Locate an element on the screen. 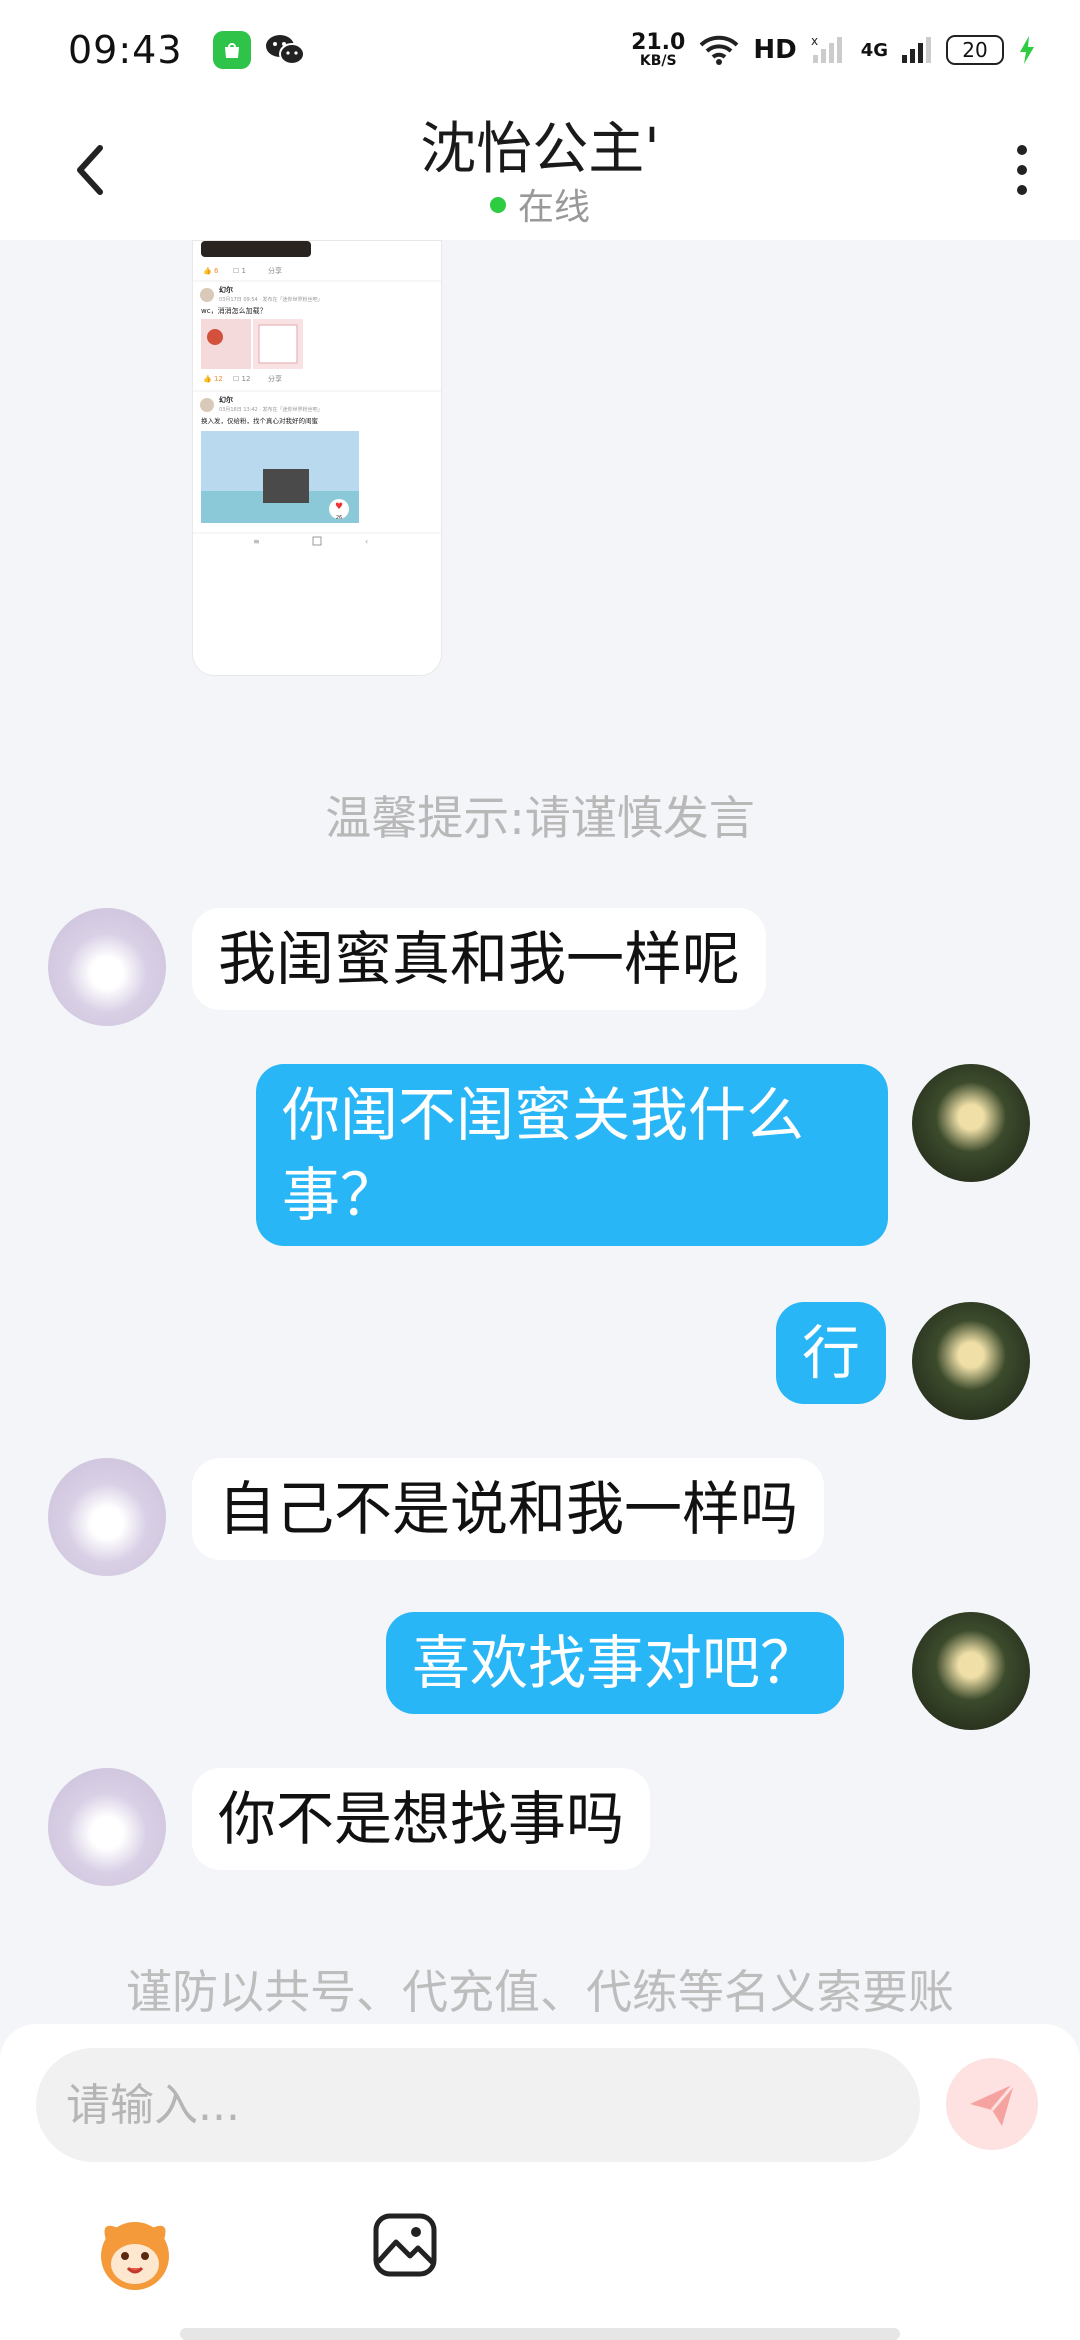  svg-text: wc，消消怎么加载？ is located at coordinates (234, 310).